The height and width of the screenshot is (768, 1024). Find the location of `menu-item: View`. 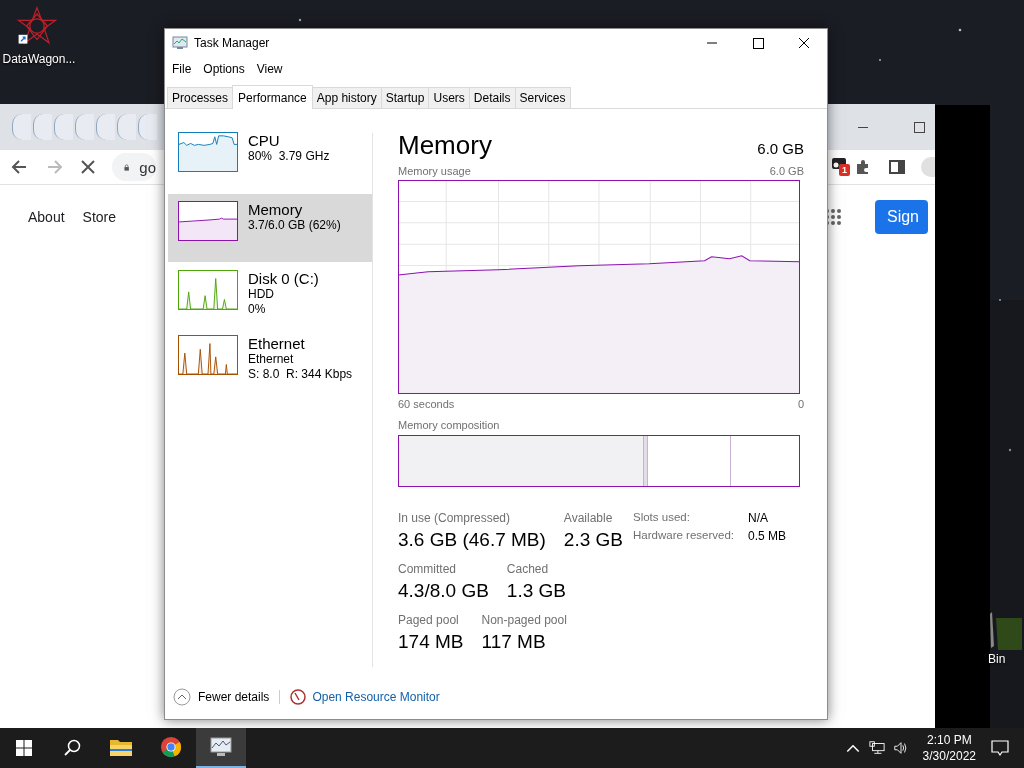

menu-item: View is located at coordinates (269, 69).